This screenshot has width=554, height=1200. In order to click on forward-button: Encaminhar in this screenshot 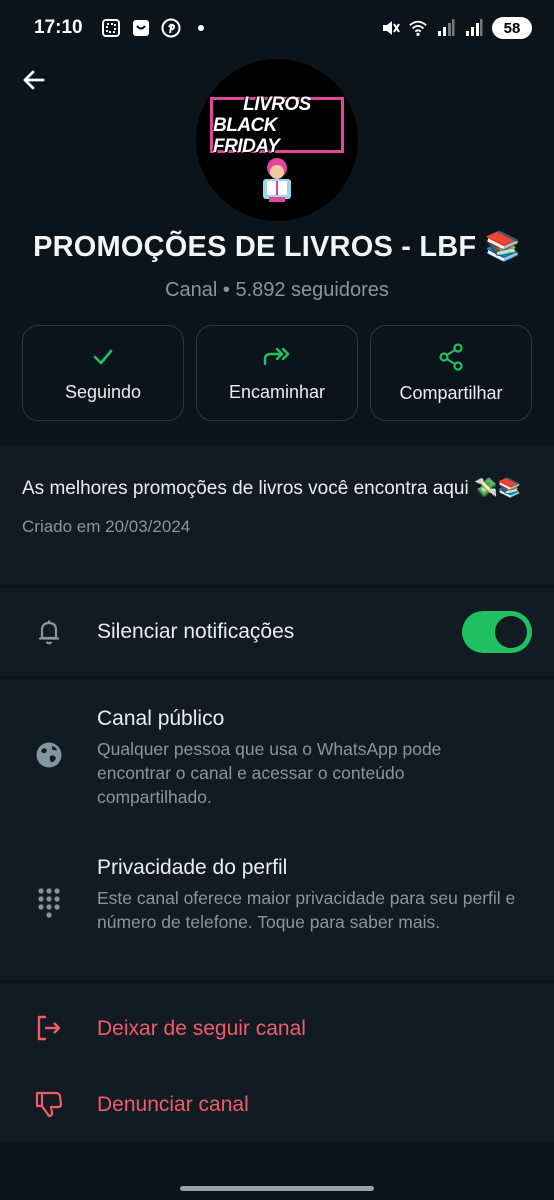, I will do `click(277, 373)`.